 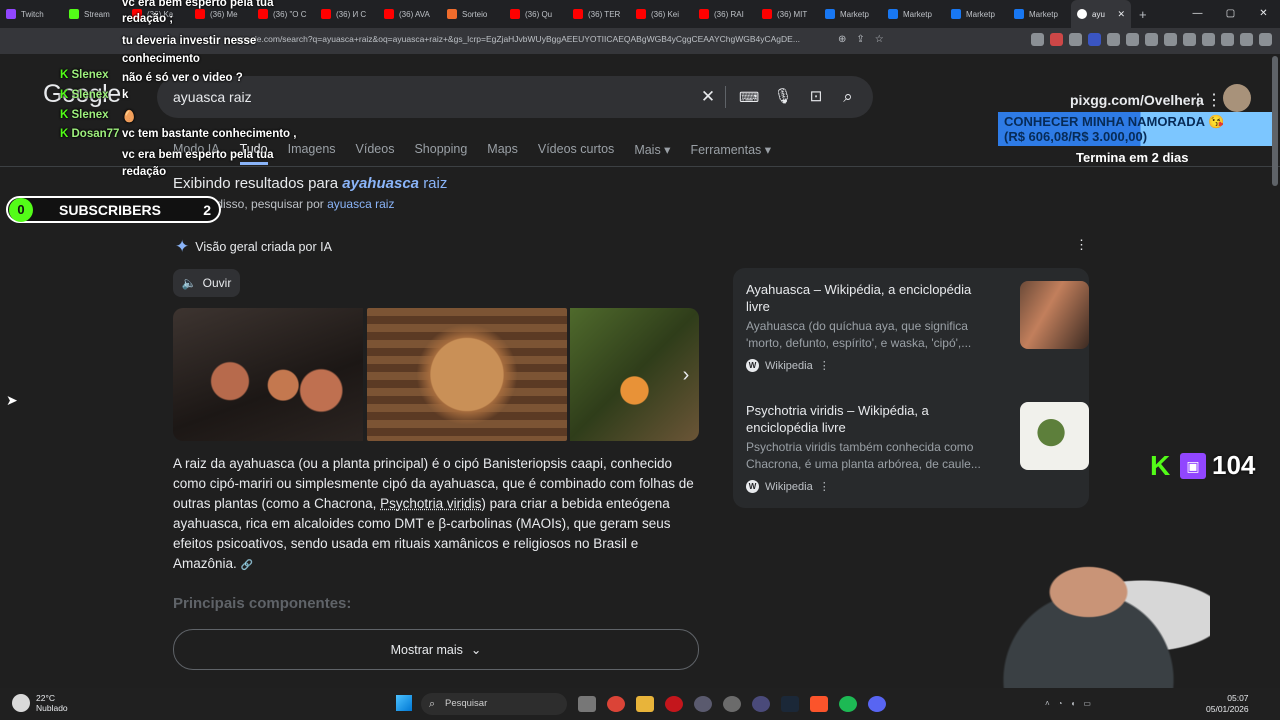 What do you see at coordinates (1060, 703) in the screenshot?
I see `wifi-icon: ◔` at bounding box center [1060, 703].